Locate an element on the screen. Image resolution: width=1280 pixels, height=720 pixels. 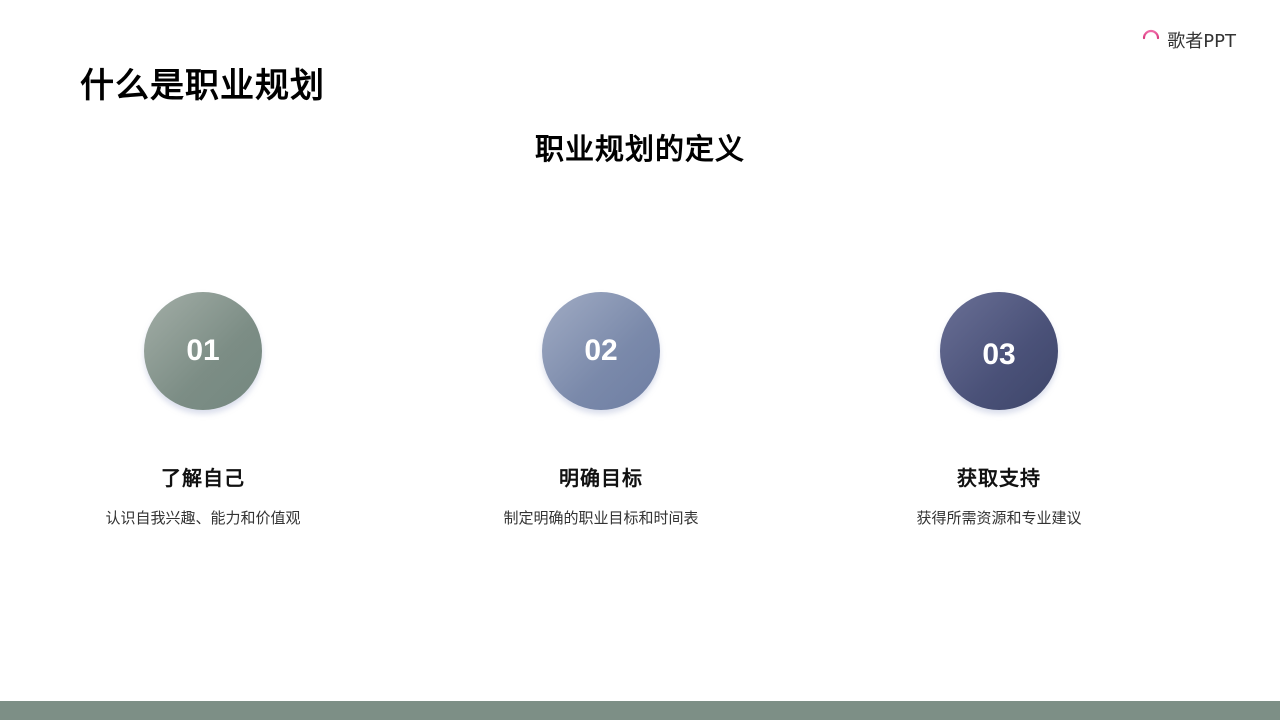
brand-logo: 歌者PPT is located at coordinates (1188, 40).